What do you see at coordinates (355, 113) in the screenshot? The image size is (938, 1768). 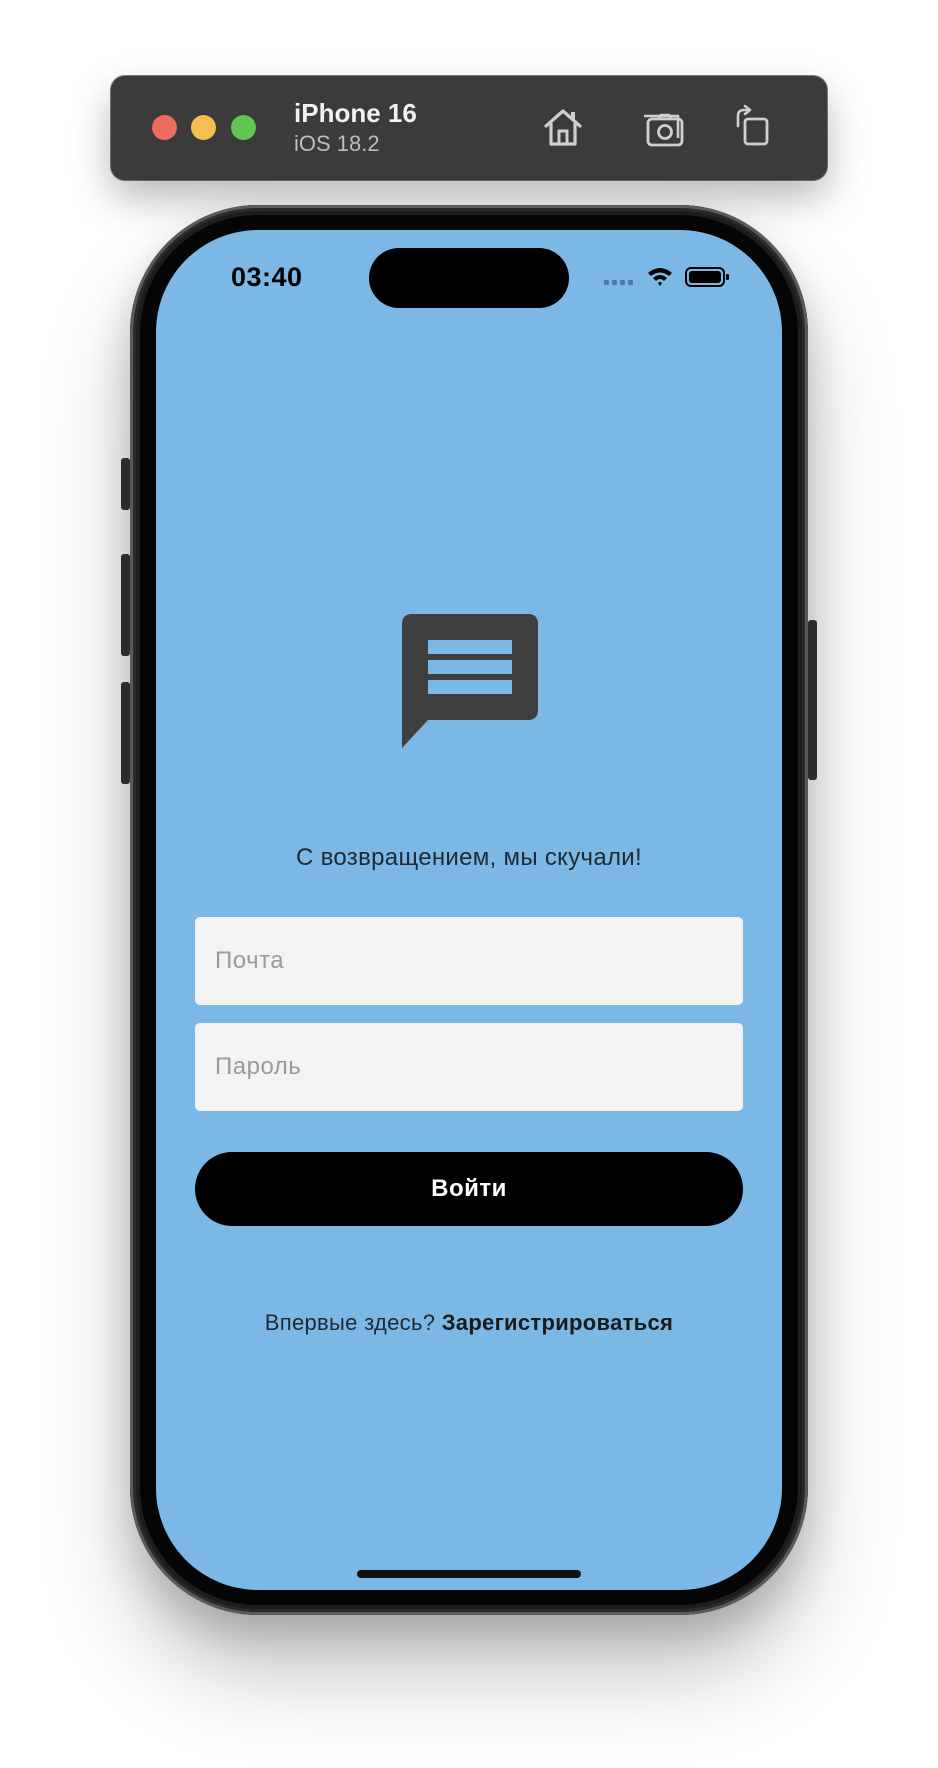 I see `device-name: iPhone 16` at bounding box center [355, 113].